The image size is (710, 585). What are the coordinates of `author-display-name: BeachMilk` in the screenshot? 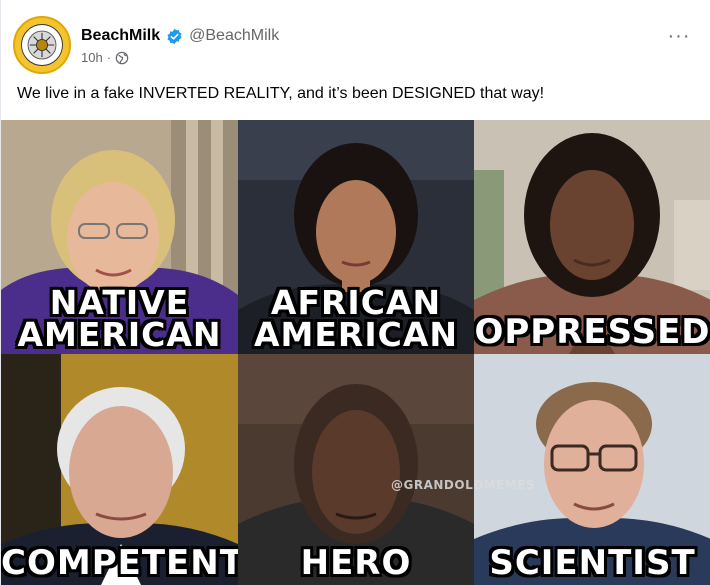 It's located at (120, 36).